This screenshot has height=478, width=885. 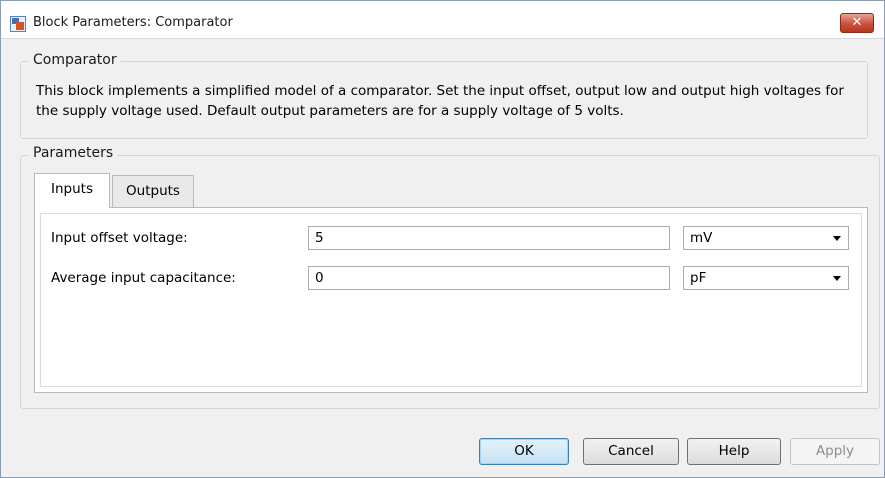 I want to click on input-offset-voltage-unit-select: mV, so click(x=766, y=238).